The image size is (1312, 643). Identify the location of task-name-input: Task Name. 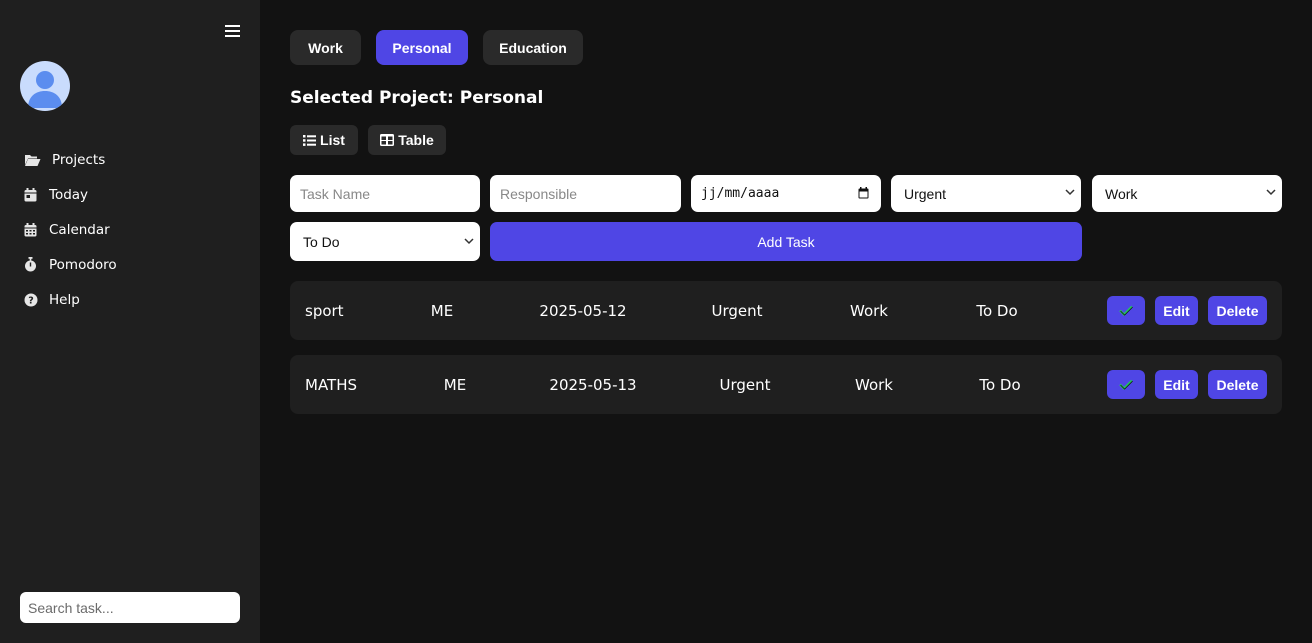
(385, 193).